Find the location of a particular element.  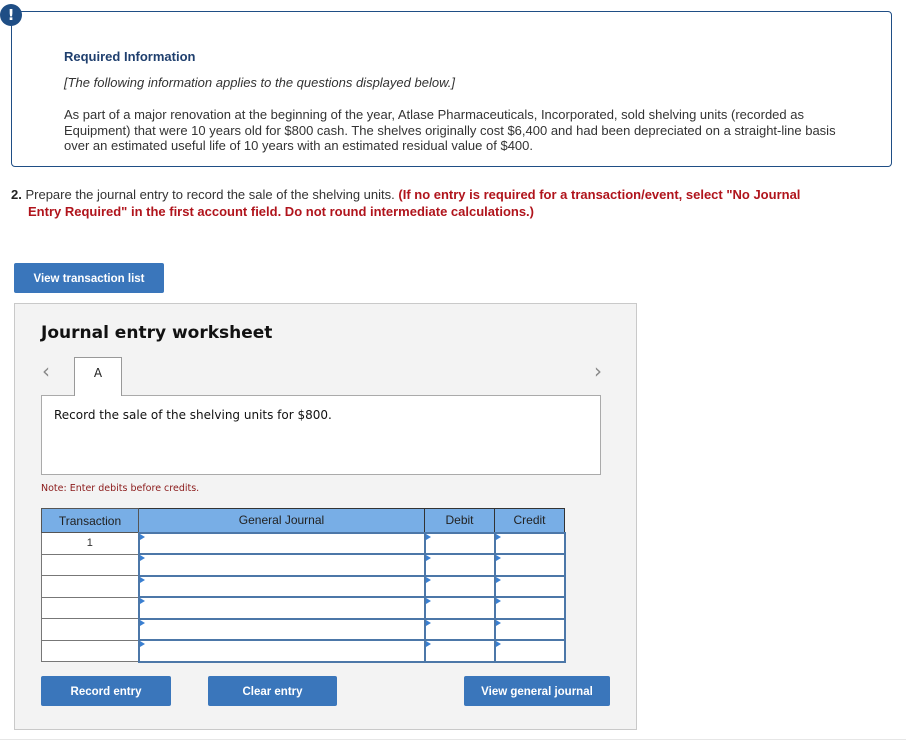

chevron-left-icon: ‹ is located at coordinates (46, 371).